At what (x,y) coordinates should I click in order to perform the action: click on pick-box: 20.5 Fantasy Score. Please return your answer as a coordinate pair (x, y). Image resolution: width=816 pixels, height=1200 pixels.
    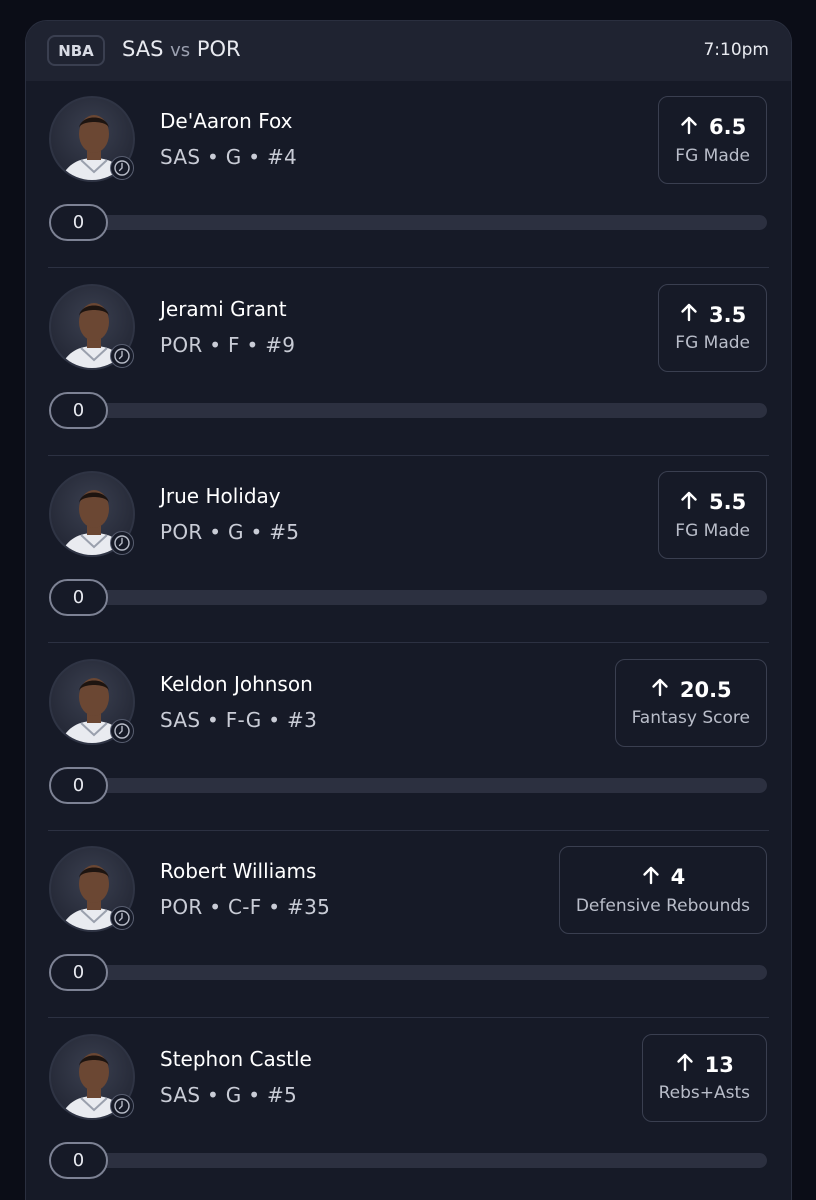
    Looking at the image, I should click on (690, 702).